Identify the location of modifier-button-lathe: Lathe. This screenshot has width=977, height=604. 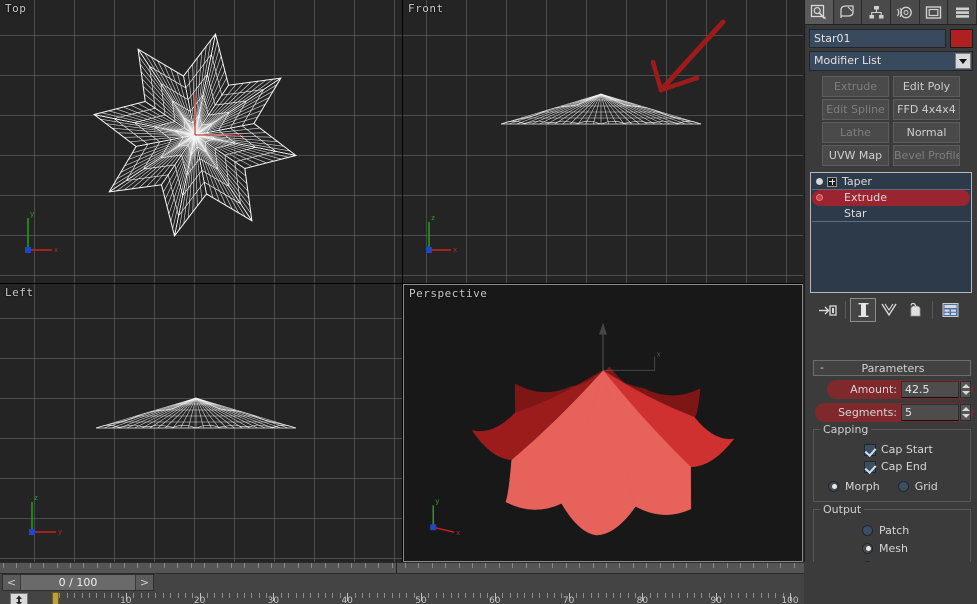
(855, 132).